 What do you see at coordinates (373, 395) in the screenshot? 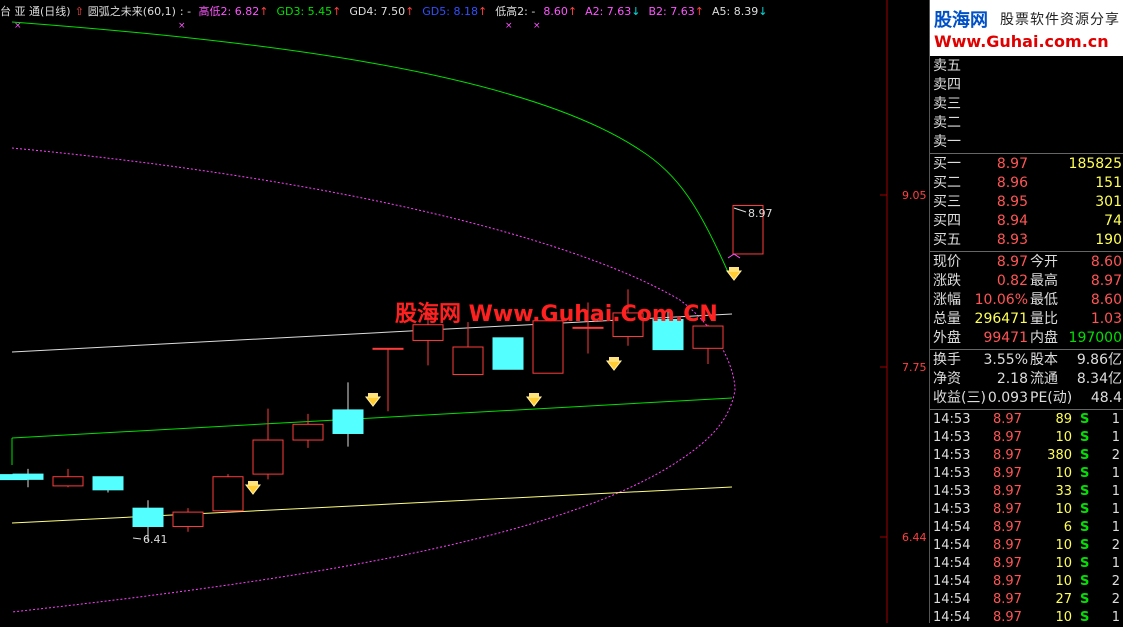
I see `gem-top-icon` at bounding box center [373, 395].